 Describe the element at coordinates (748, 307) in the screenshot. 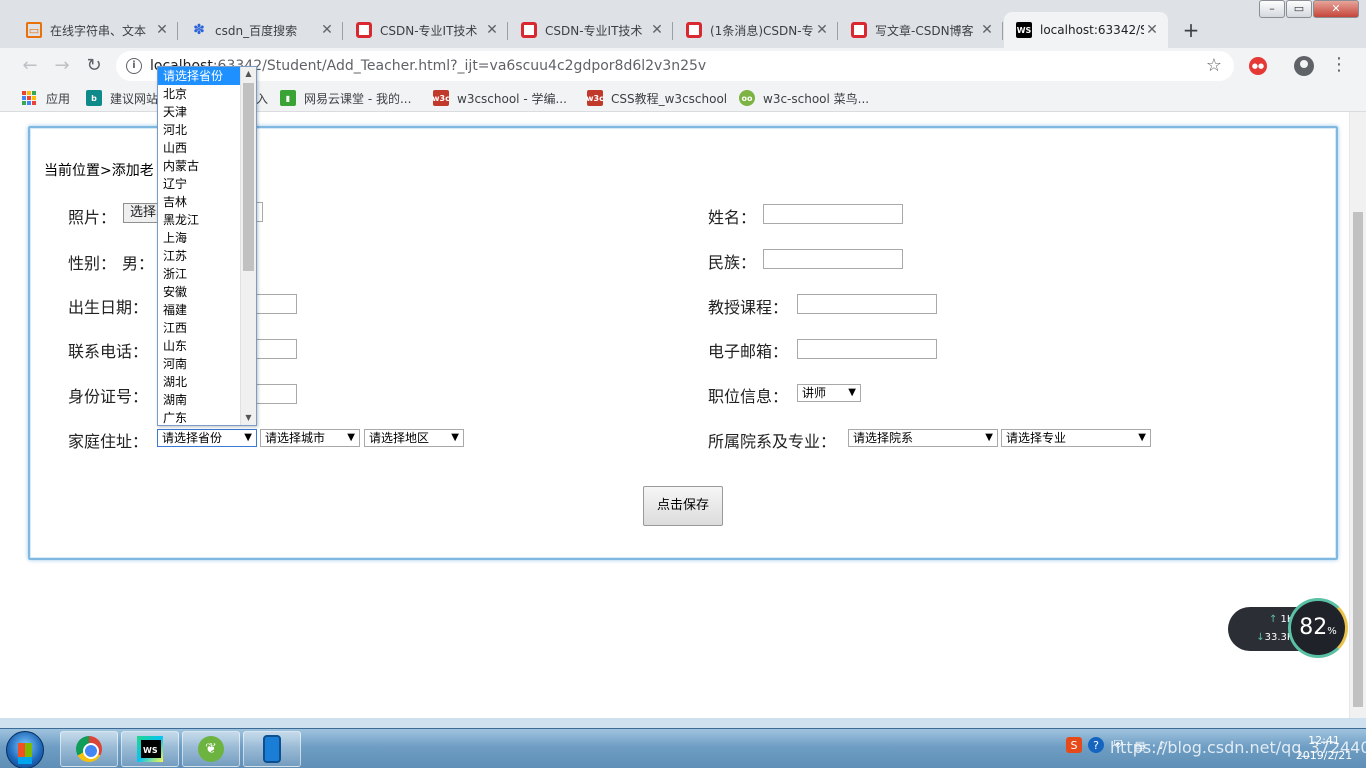

I see `course-label: 教授课程：` at that location.